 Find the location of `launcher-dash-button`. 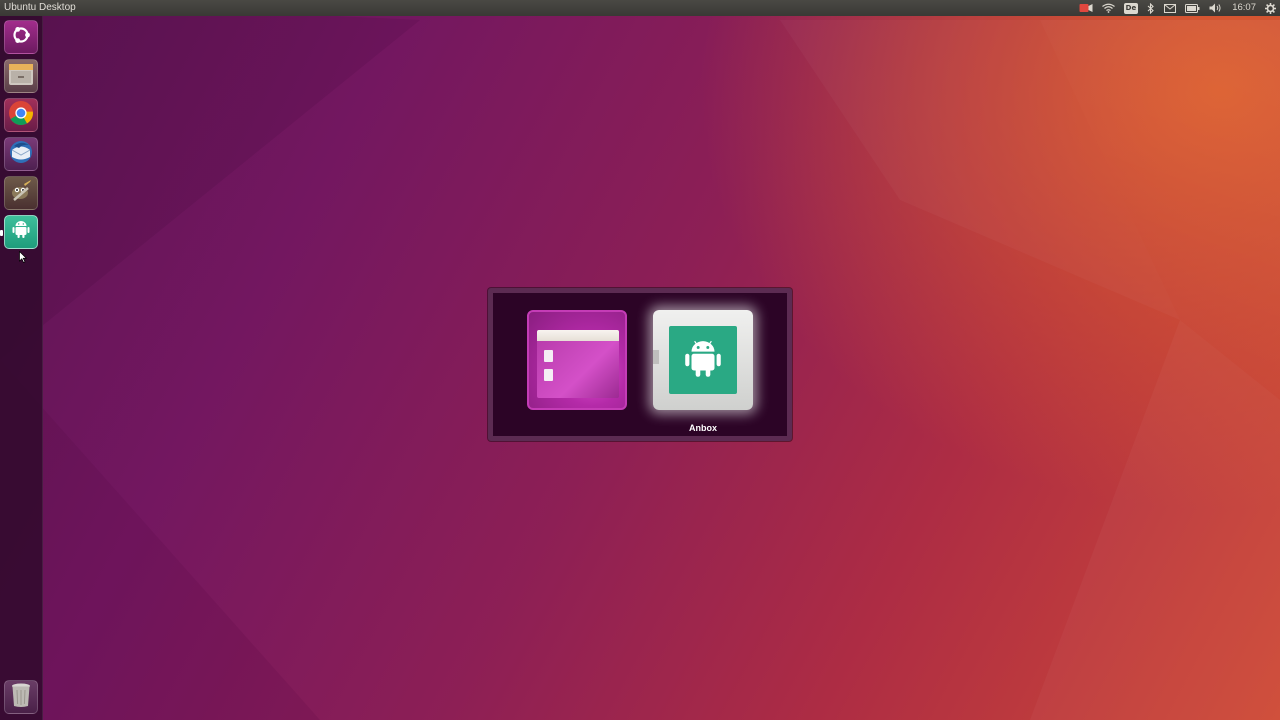

launcher-dash-button is located at coordinates (21, 37).